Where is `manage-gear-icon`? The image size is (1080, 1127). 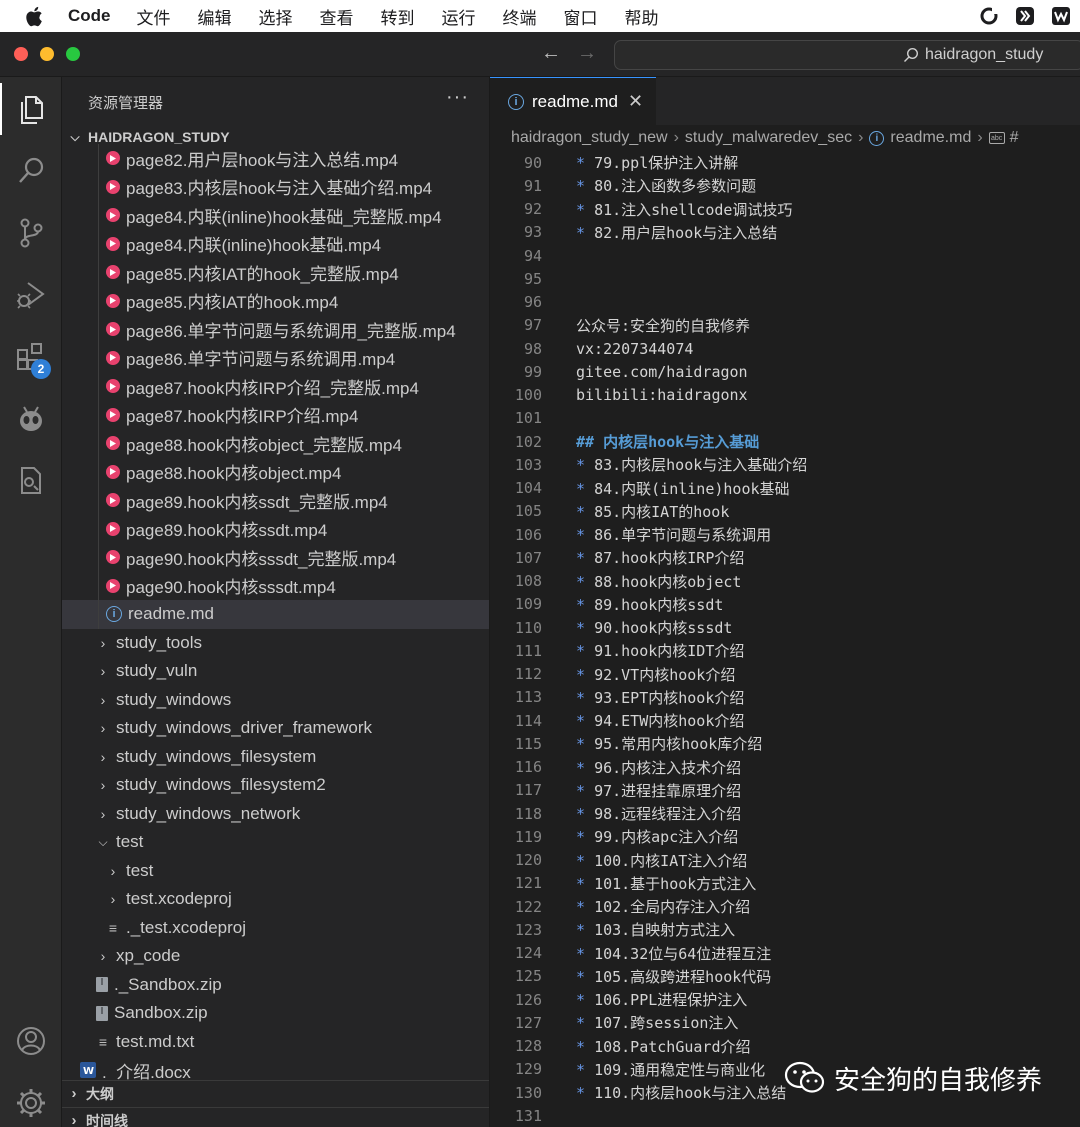
manage-gear-icon is located at coordinates (31, 1102).